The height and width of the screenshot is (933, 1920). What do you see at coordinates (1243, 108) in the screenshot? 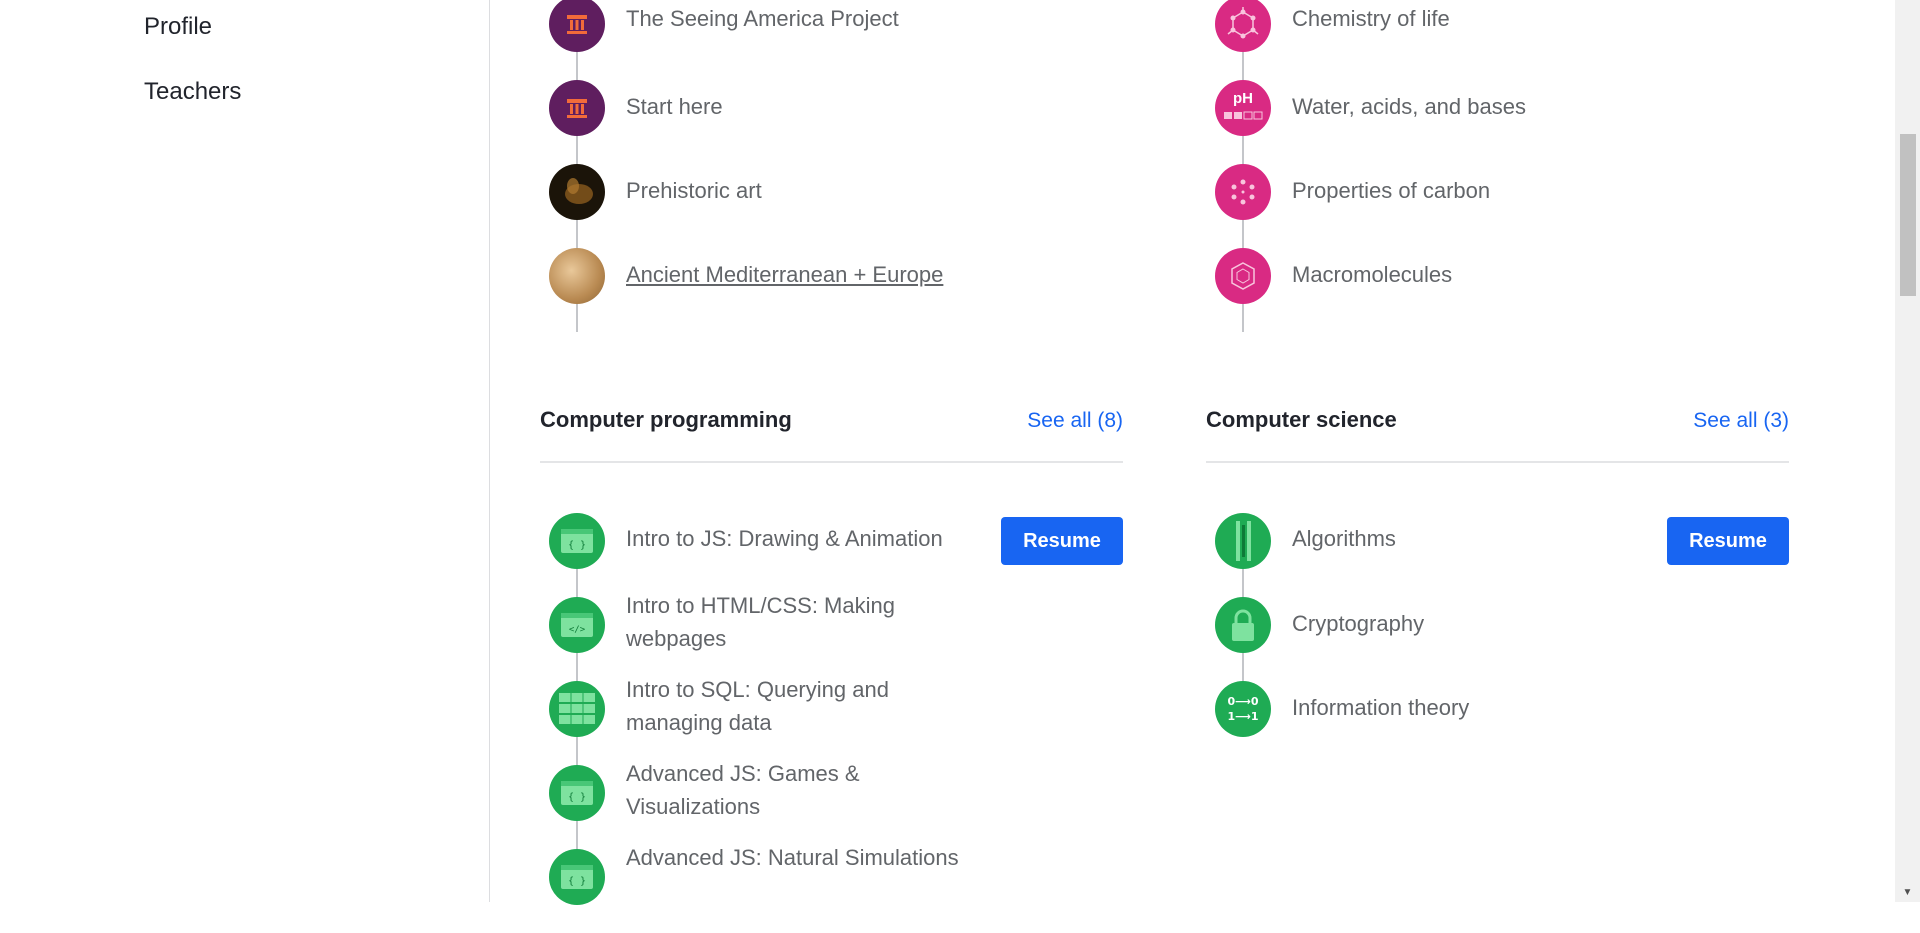
I see `ph-icon: pH` at bounding box center [1243, 108].